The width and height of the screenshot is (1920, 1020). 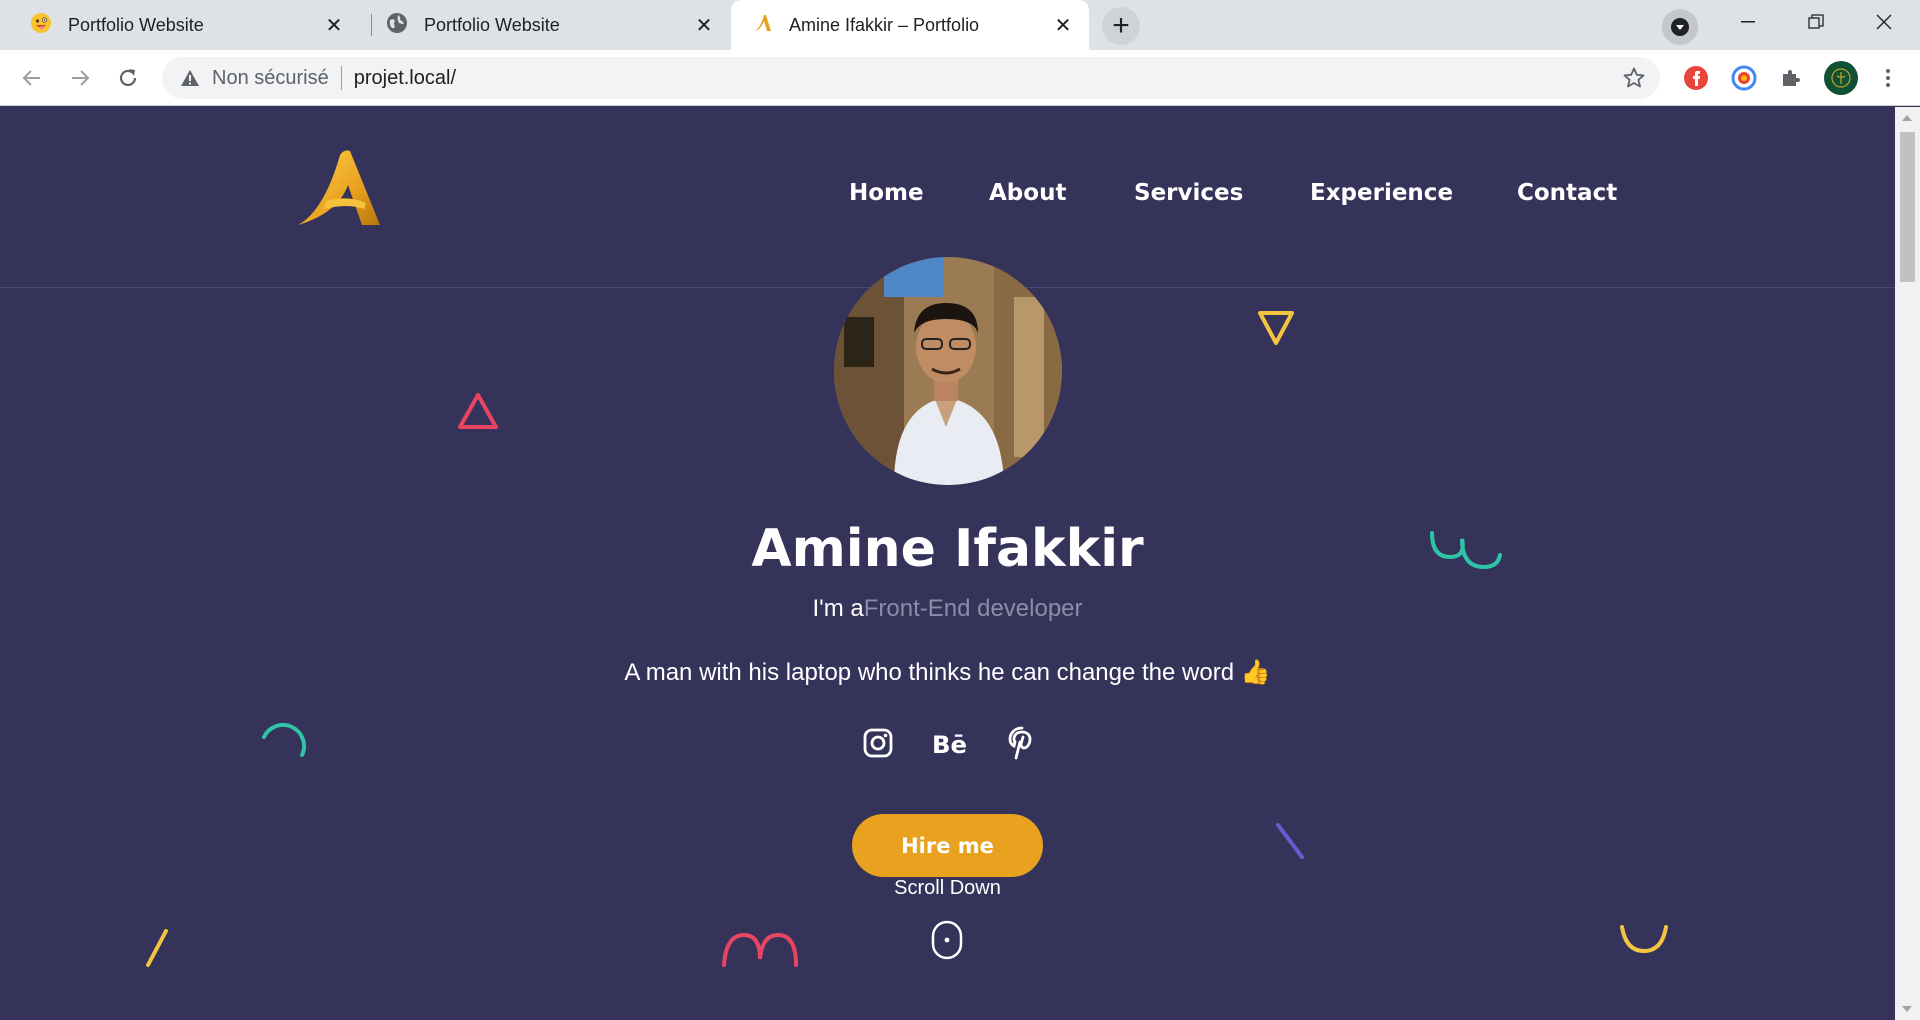 What do you see at coordinates (128, 78) in the screenshot?
I see `reload-icon` at bounding box center [128, 78].